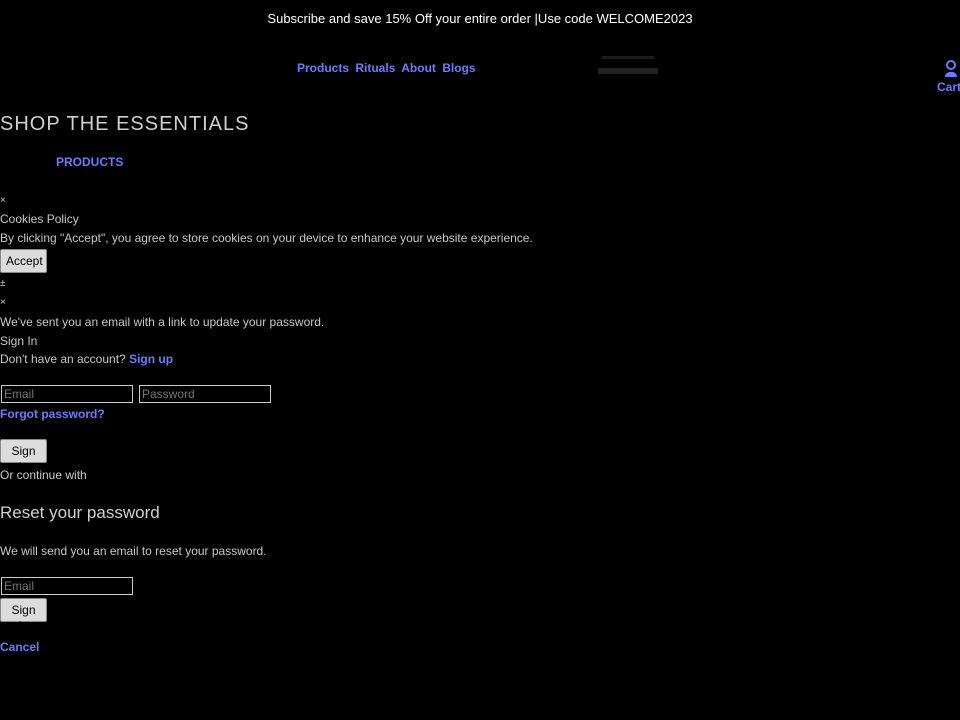 This screenshot has width=960, height=720. I want to click on nav-item-about: About, so click(418, 68).